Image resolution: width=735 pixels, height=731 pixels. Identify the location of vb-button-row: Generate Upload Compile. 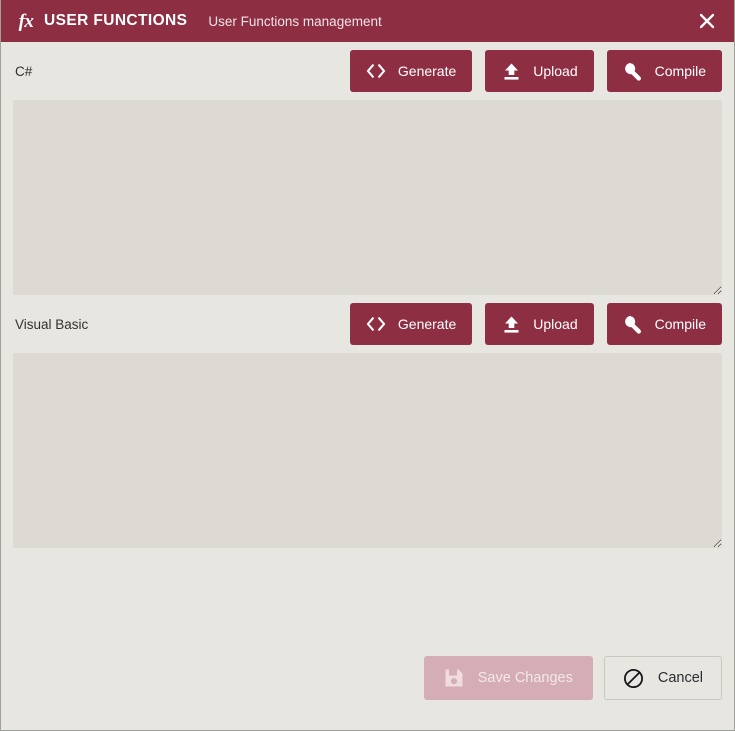
(535, 324).